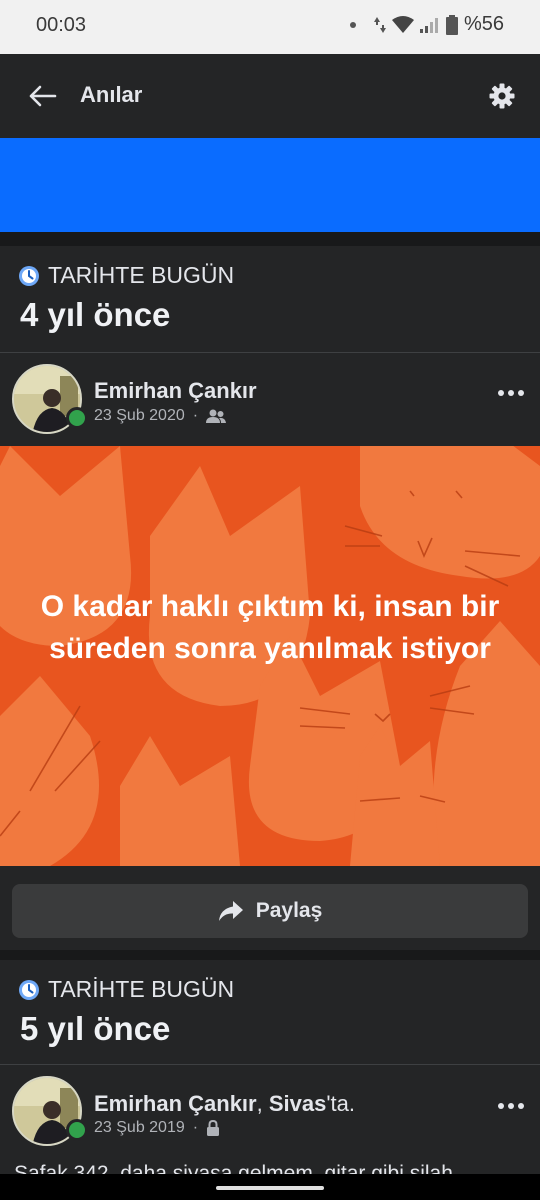  Describe the element at coordinates (451, 24) in the screenshot. I see `battery-icon` at that location.